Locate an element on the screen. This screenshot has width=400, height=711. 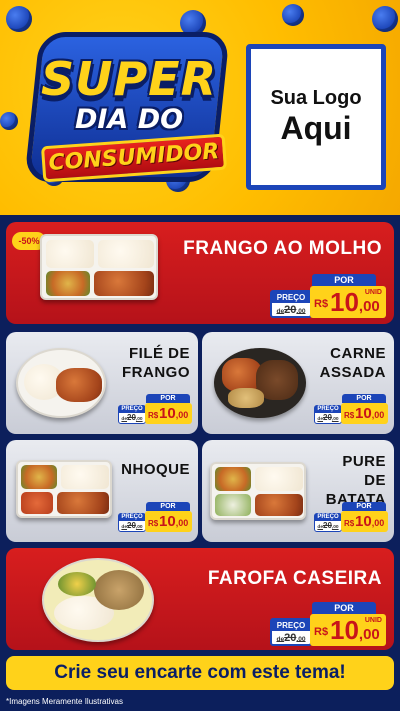
headline-super: SUPER is located at coordinates (129, 79).